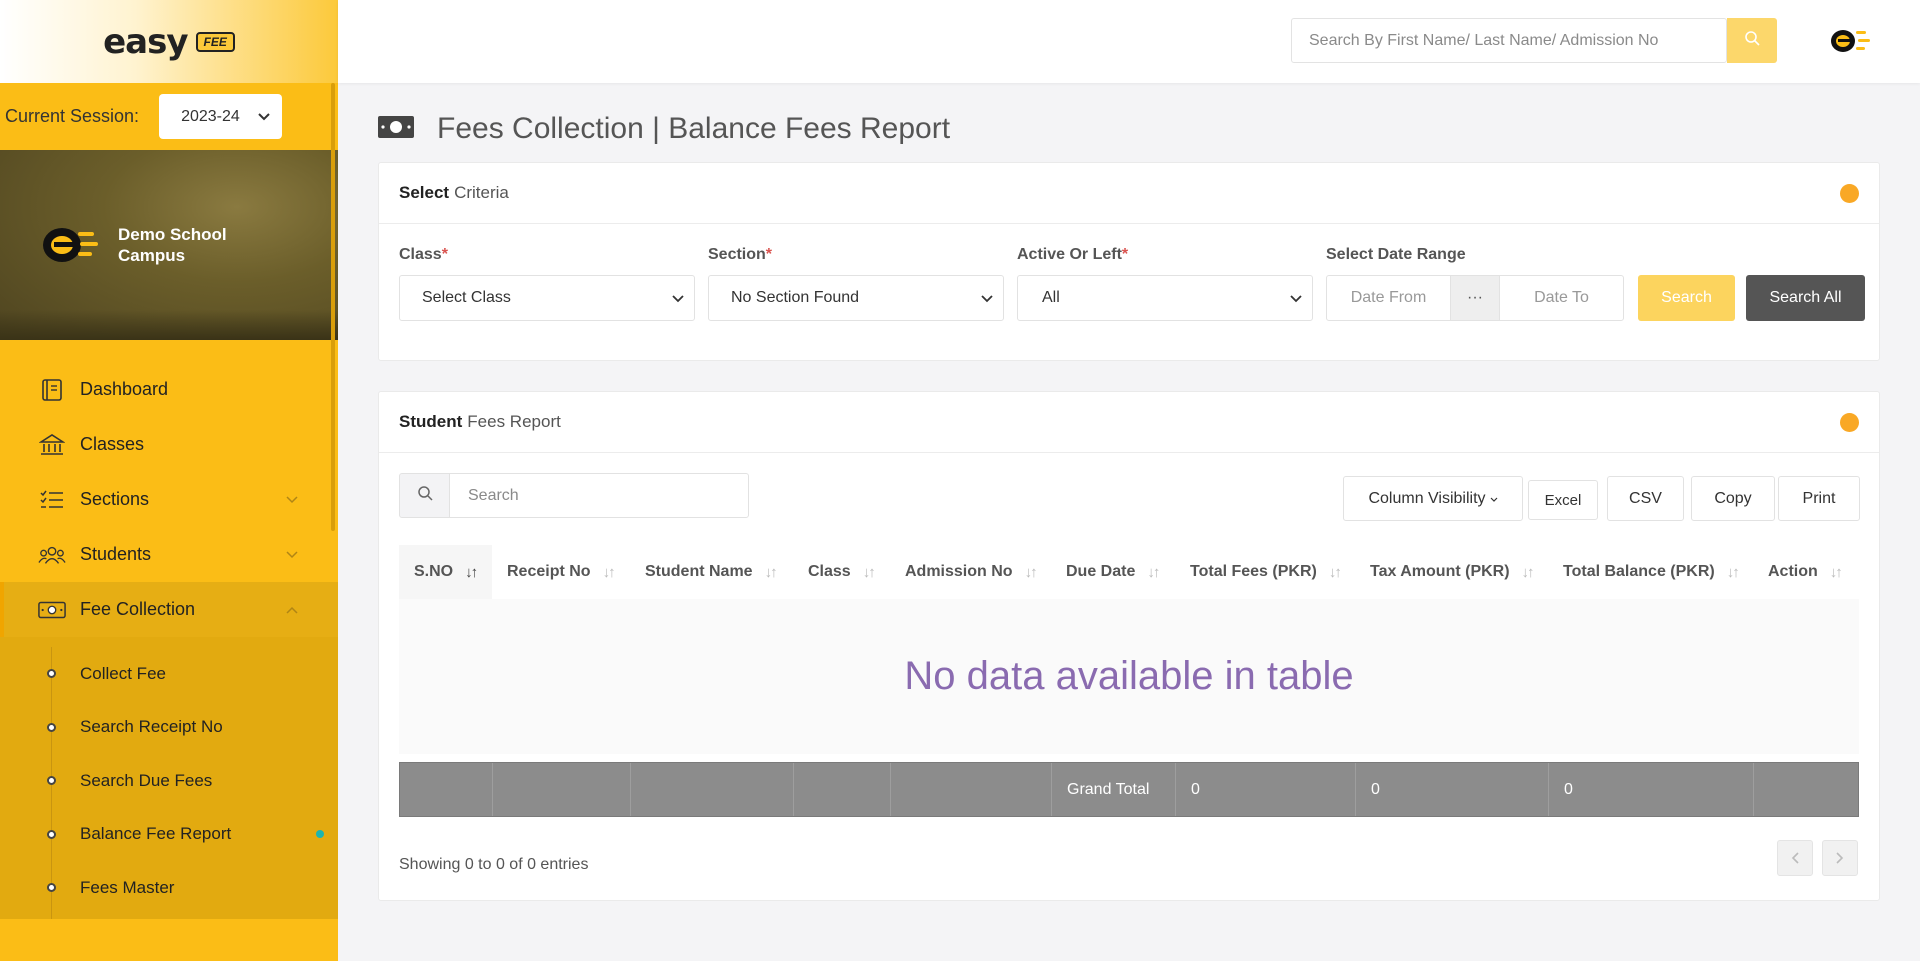  I want to click on date-to-input: Date To, so click(1561, 298).